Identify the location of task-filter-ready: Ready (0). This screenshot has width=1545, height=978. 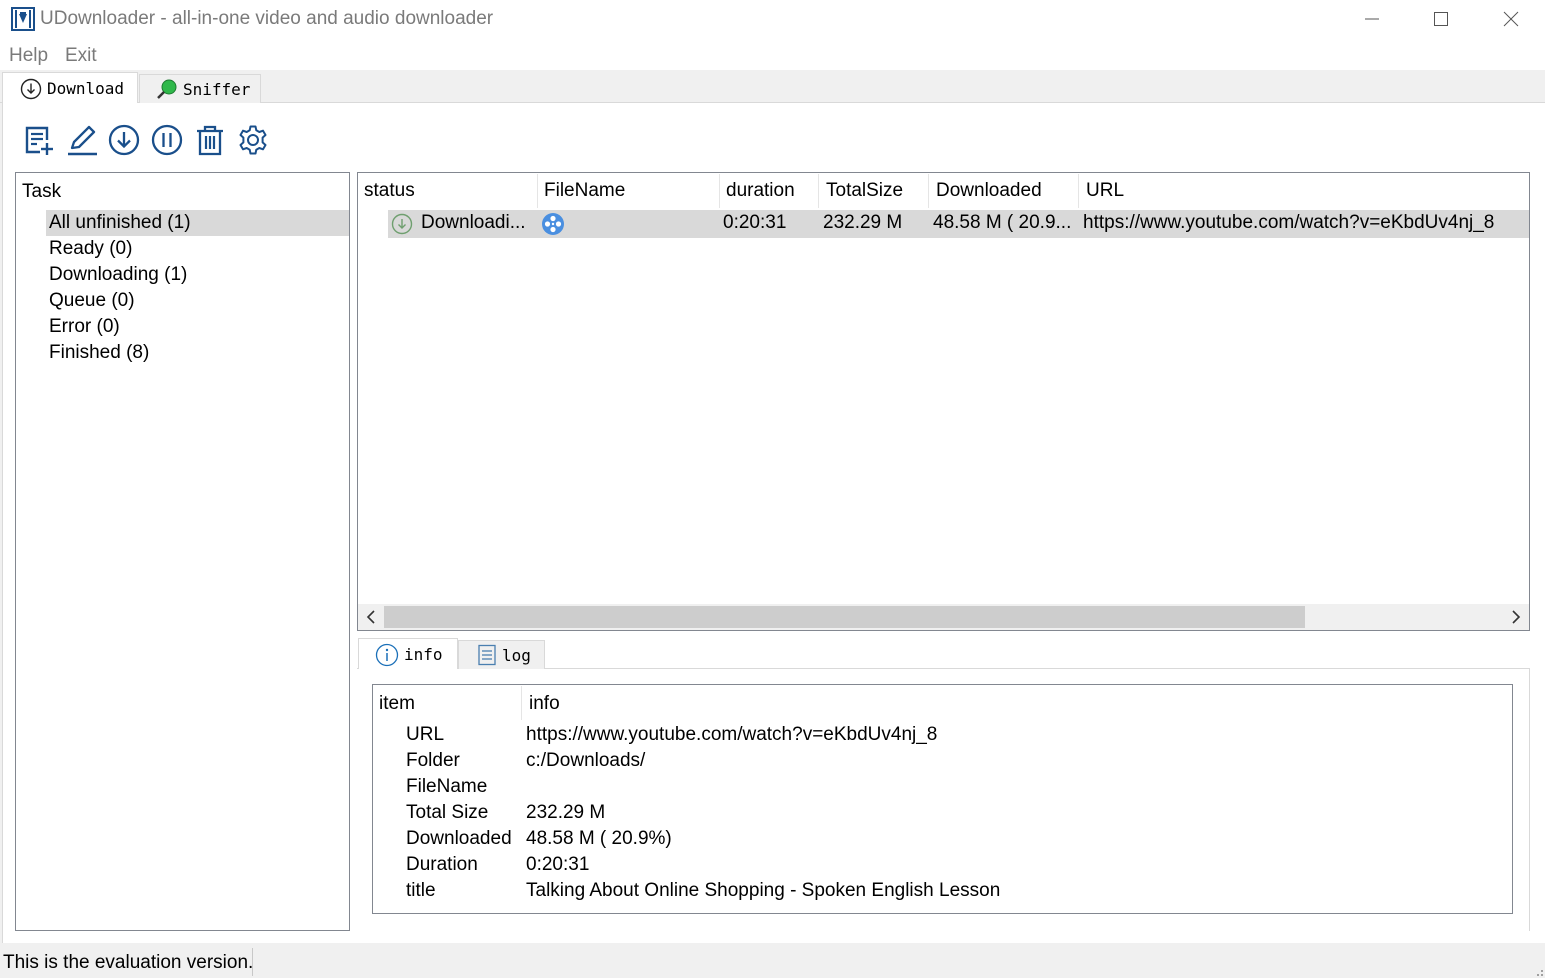
(197, 249).